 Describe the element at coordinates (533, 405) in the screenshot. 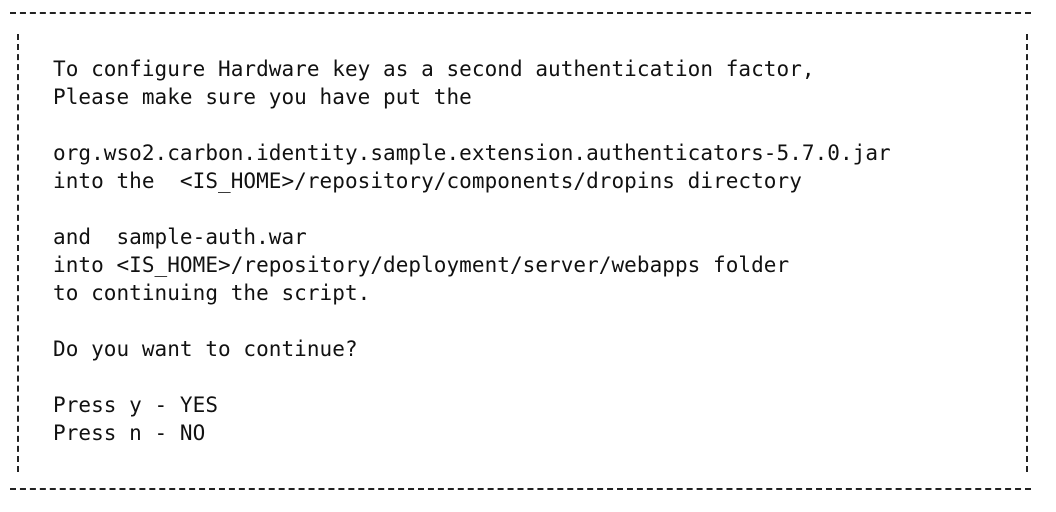

I see `yes-option: Press y - YES` at that location.